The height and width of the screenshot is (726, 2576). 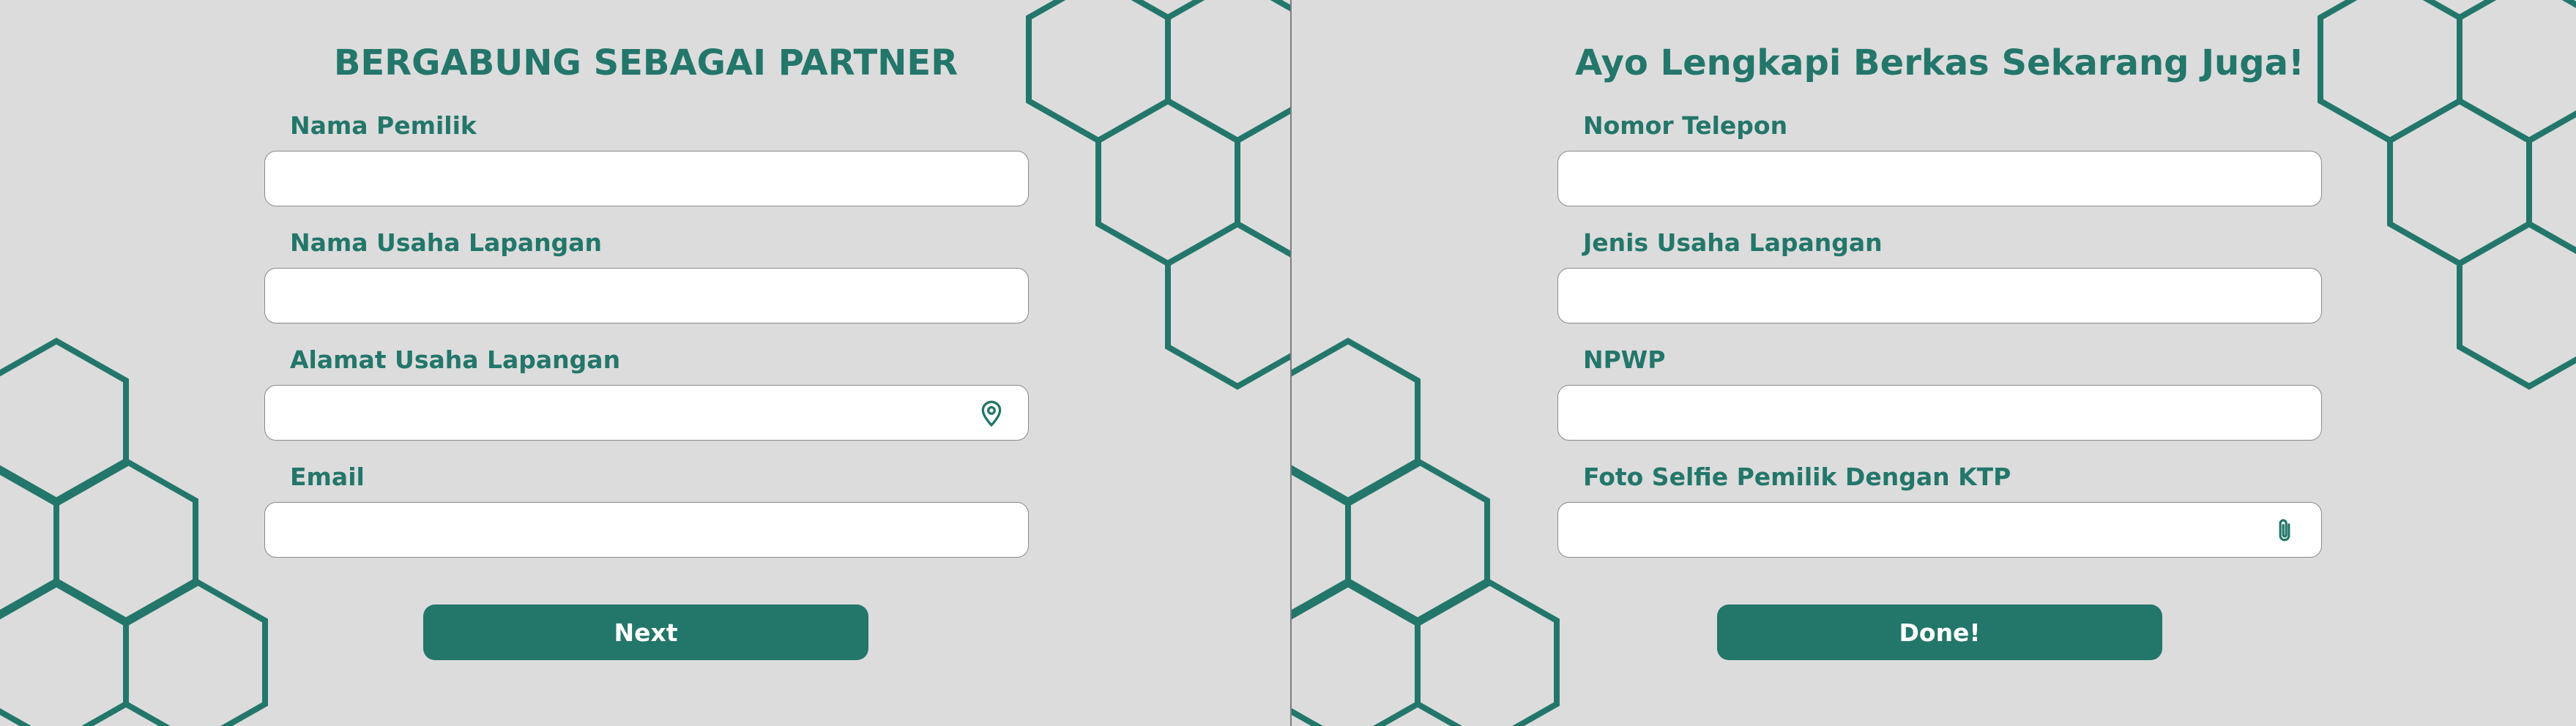 What do you see at coordinates (2284, 530) in the screenshot?
I see `paperclip-icon` at bounding box center [2284, 530].